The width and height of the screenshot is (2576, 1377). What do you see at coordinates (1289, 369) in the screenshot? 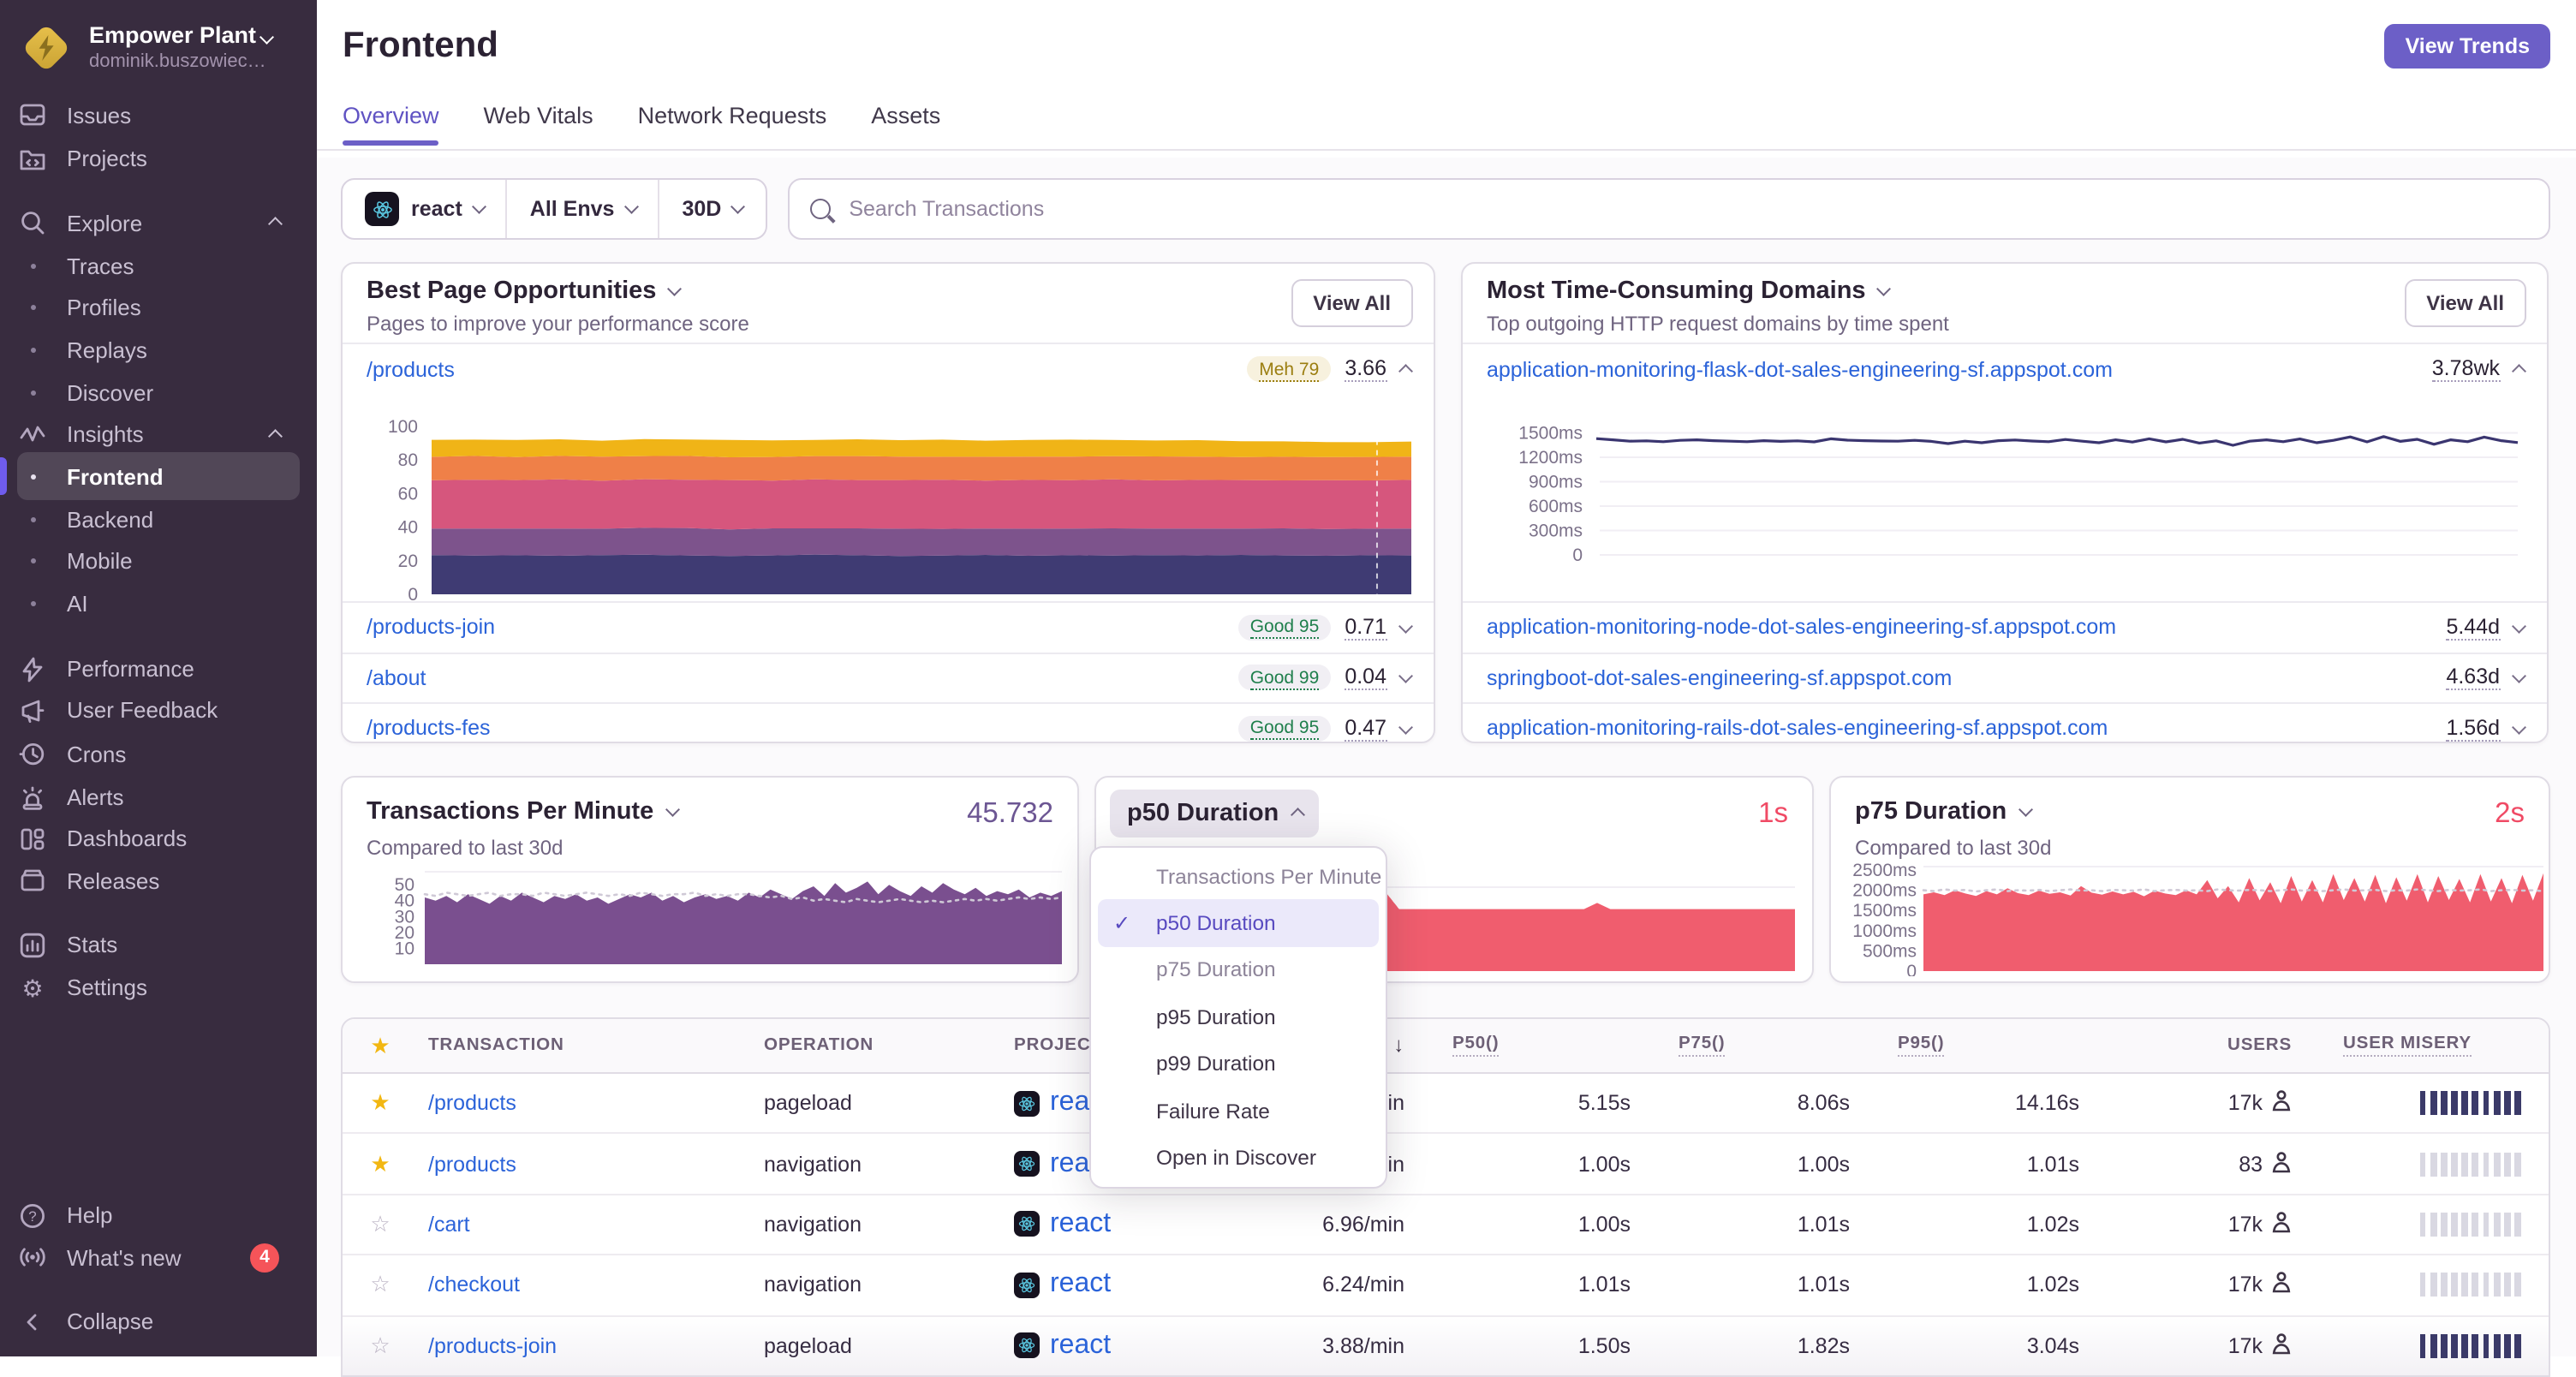
I see `score-badge: Meh 79` at bounding box center [1289, 369].